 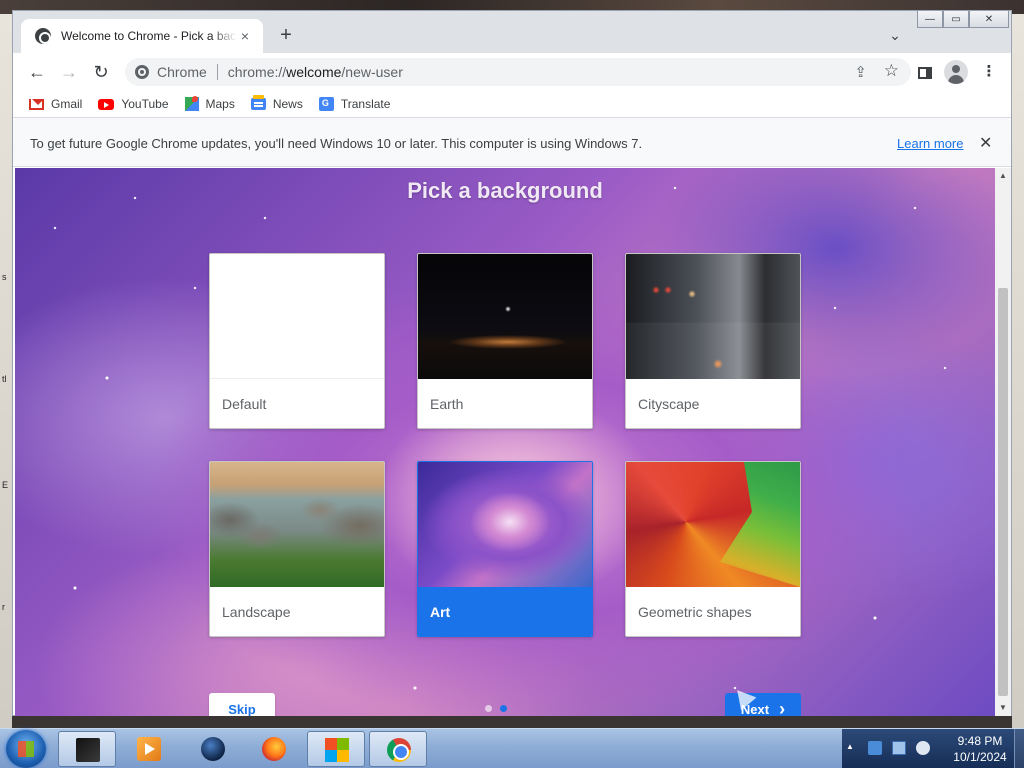 What do you see at coordinates (245, 36) in the screenshot?
I see `tab-close-icon: ×` at bounding box center [245, 36].